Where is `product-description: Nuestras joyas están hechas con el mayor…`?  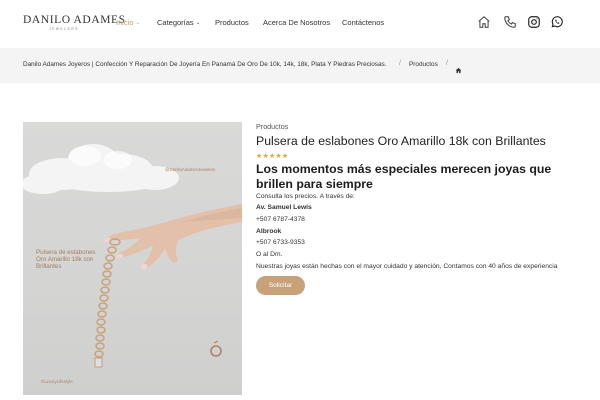
product-description: Nuestras joyas están hechas con el mayor… is located at coordinates (407, 266).